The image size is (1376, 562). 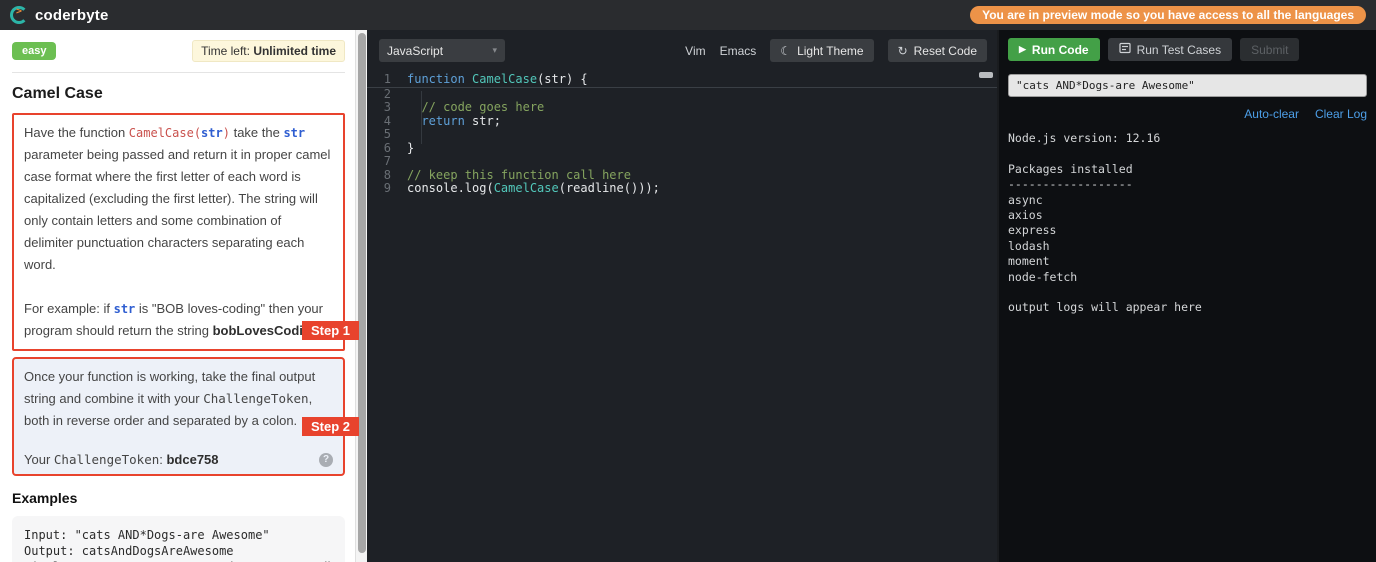 What do you see at coordinates (494, 50) in the screenshot?
I see `chevron-down-icon: ▾` at bounding box center [494, 50].